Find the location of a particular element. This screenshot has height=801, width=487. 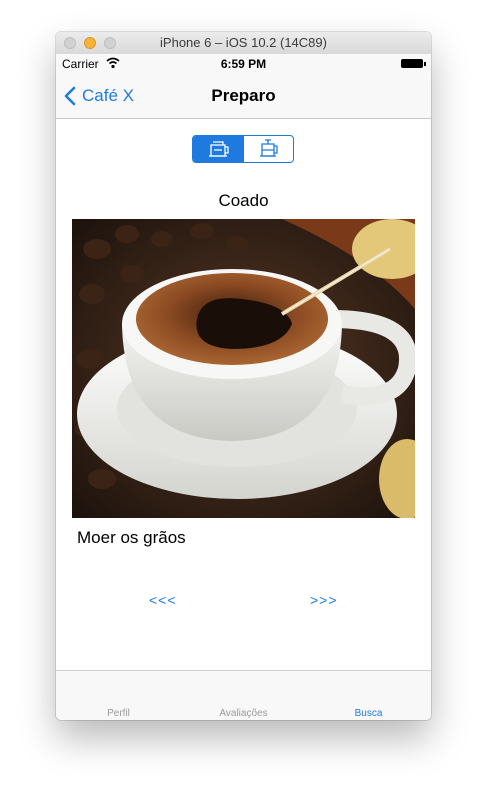

brew-method-segmented-control is located at coordinates (243, 149).